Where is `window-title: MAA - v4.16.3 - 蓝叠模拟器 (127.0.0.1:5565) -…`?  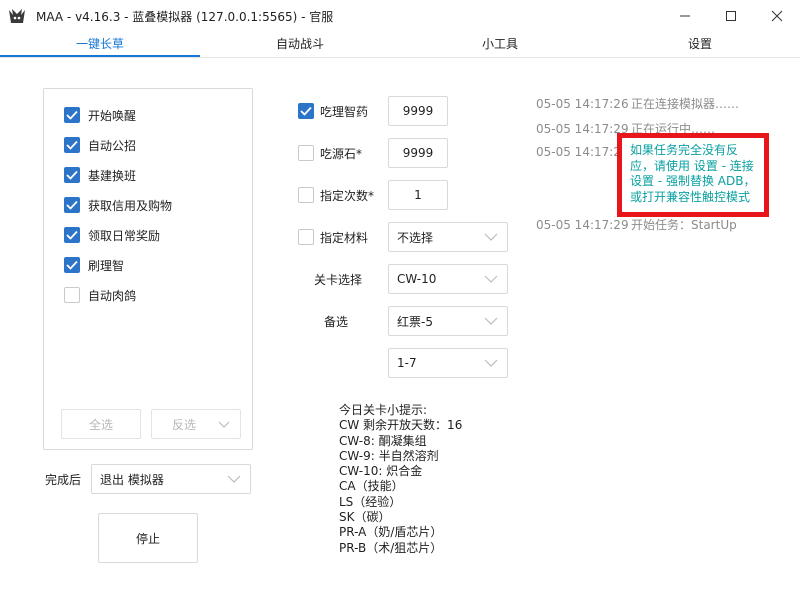
window-title: MAA - v4.16.3 - 蓝叠模拟器 (127.0.0.1:5565) -… is located at coordinates (185, 17).